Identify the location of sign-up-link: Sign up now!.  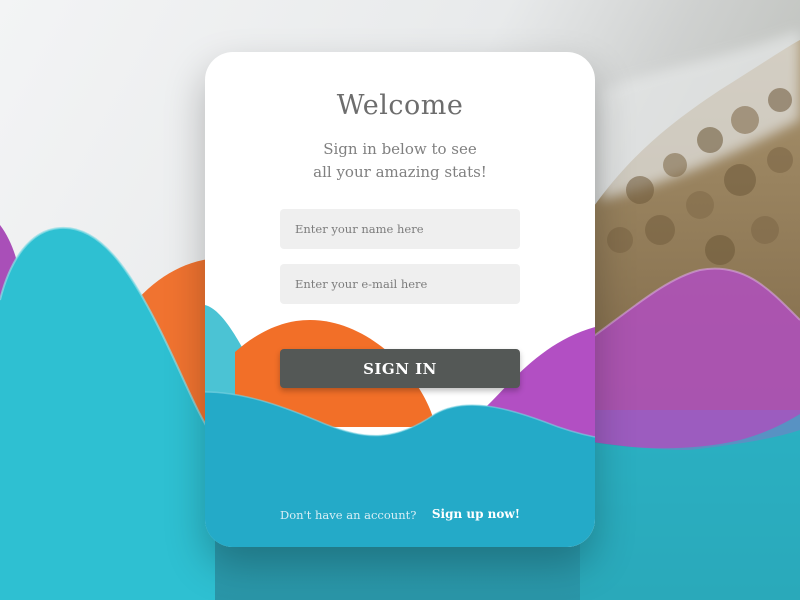
(476, 514).